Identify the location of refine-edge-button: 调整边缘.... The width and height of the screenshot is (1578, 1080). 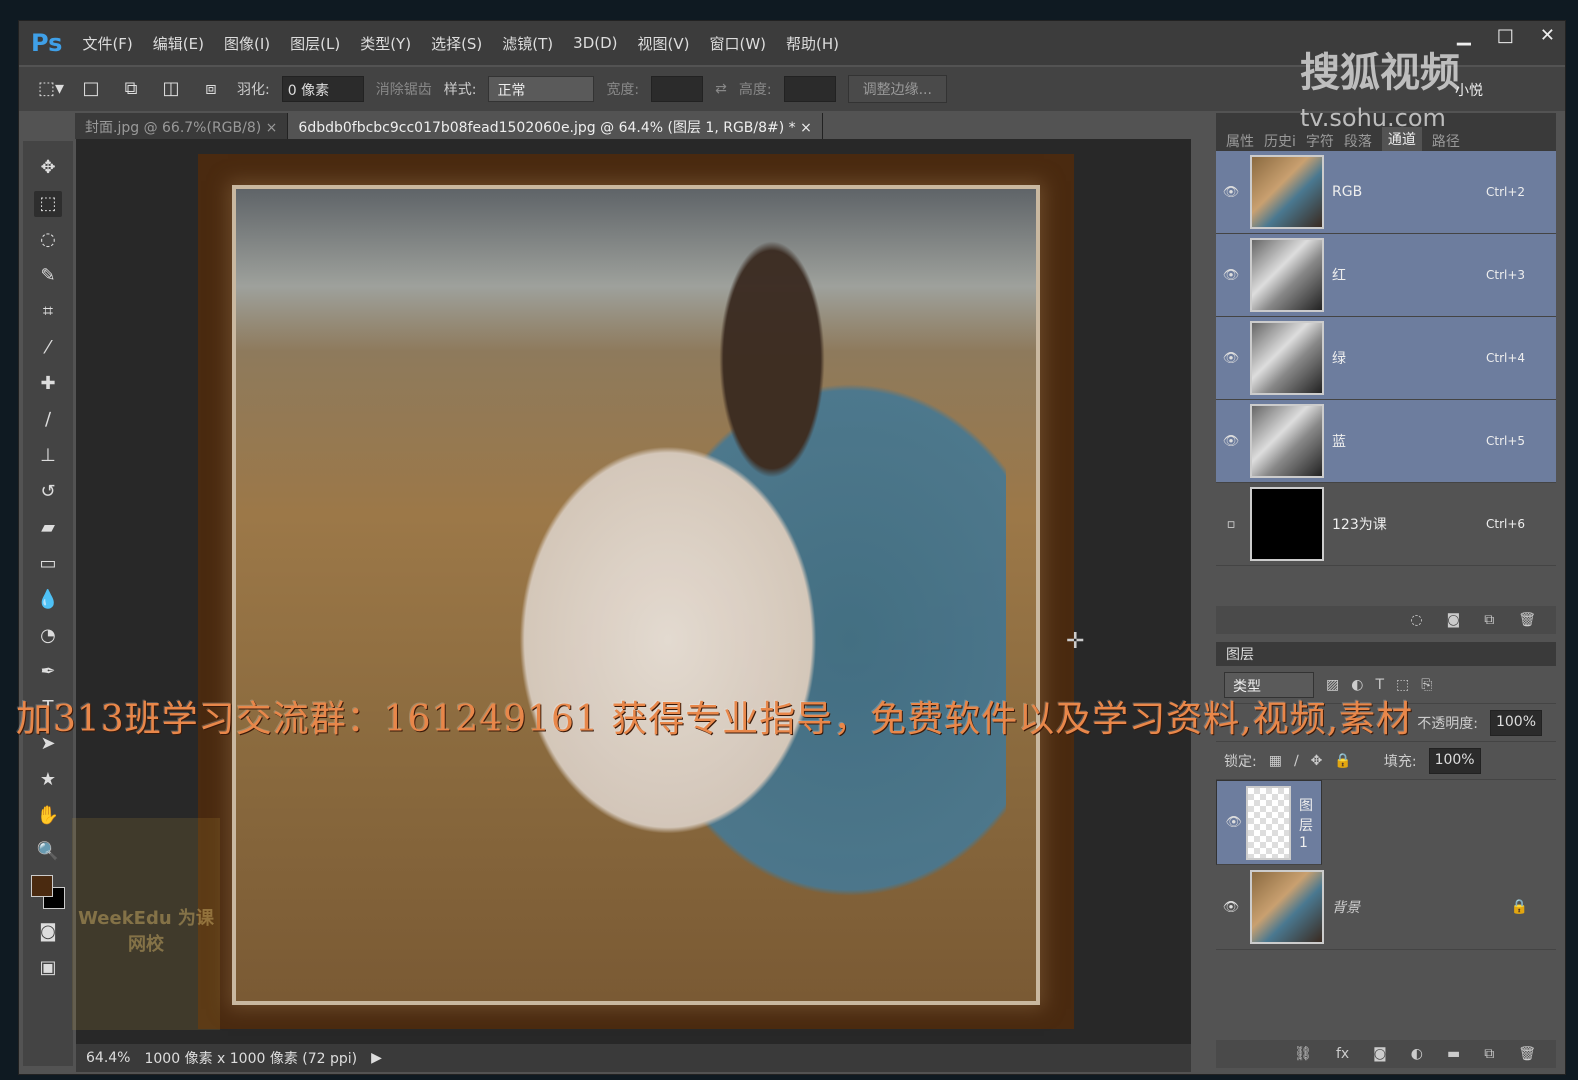
(897, 89).